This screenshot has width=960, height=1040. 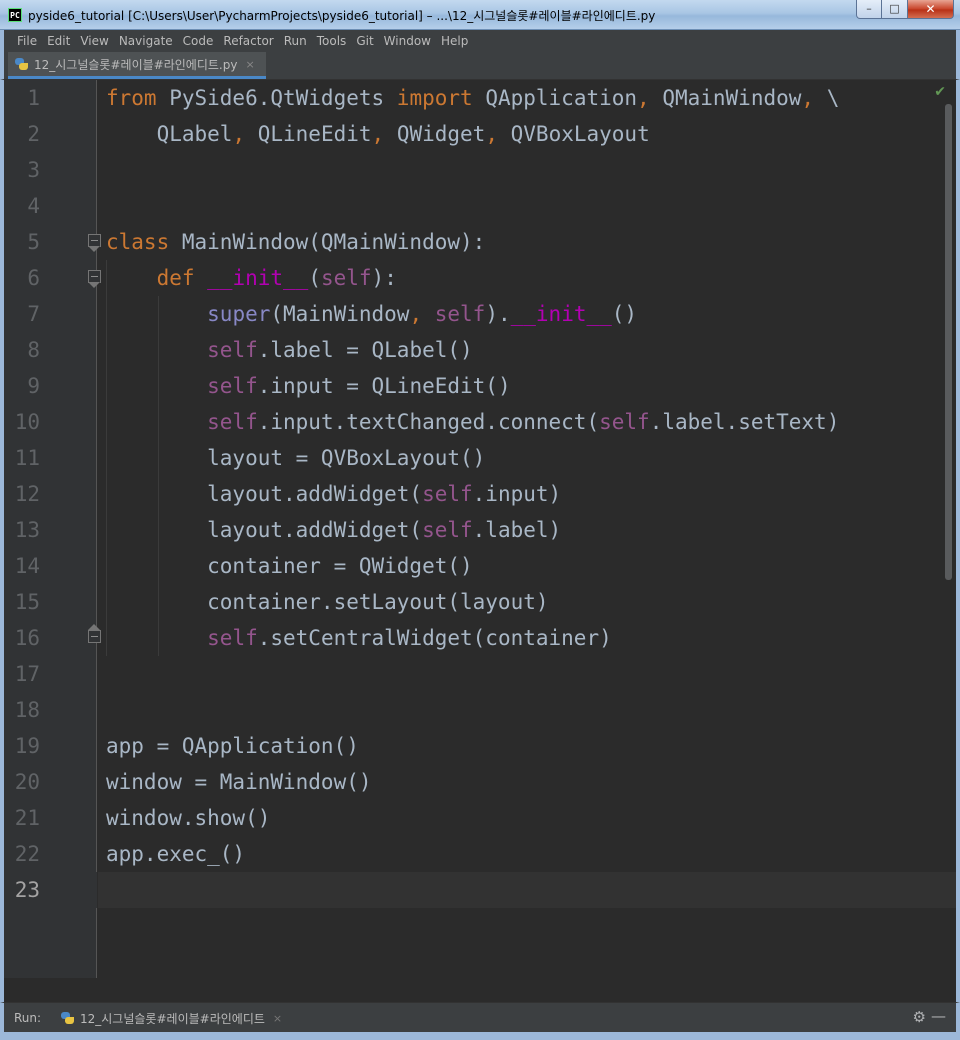 What do you see at coordinates (938, 1016) in the screenshot?
I see `minimize-icon: —` at bounding box center [938, 1016].